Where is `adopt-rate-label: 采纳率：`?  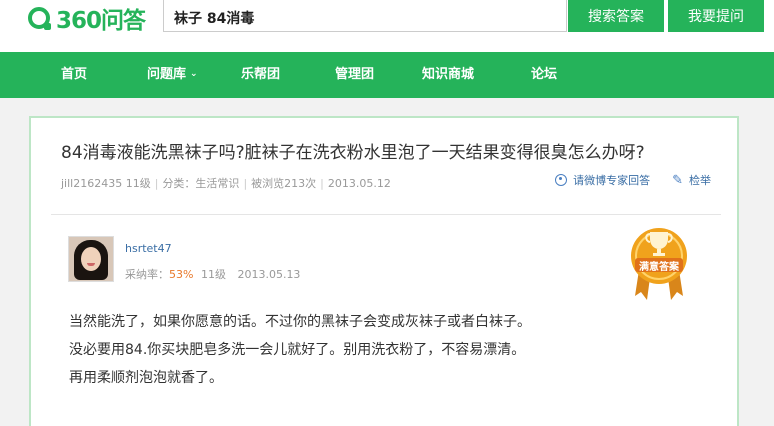
adopt-rate-label: 采纳率： is located at coordinates (147, 274).